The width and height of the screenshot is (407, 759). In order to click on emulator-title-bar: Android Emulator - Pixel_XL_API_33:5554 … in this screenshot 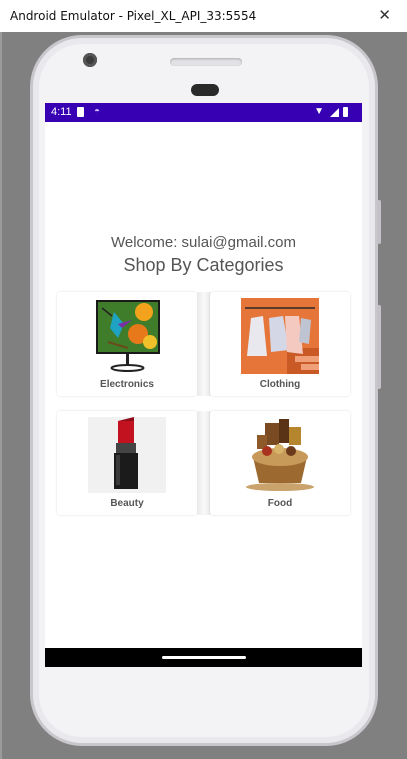, I will do `click(203, 16)`.